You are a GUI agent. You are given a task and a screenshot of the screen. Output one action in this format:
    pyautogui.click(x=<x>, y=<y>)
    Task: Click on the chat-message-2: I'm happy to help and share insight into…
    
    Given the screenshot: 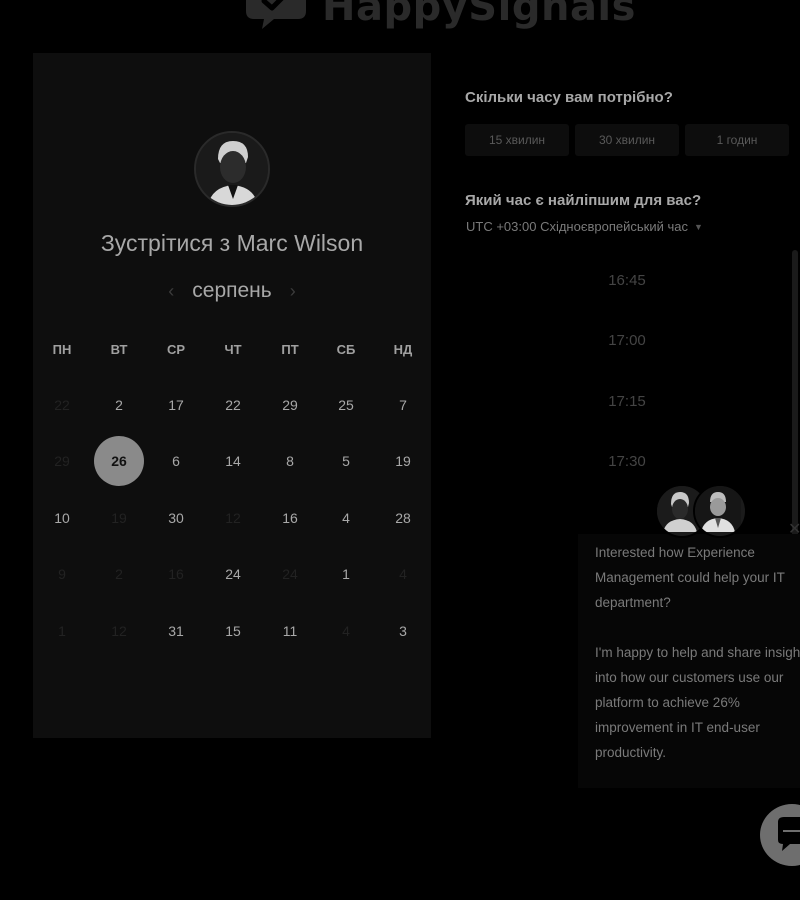 What is the action you would take?
    pyautogui.click(x=697, y=702)
    